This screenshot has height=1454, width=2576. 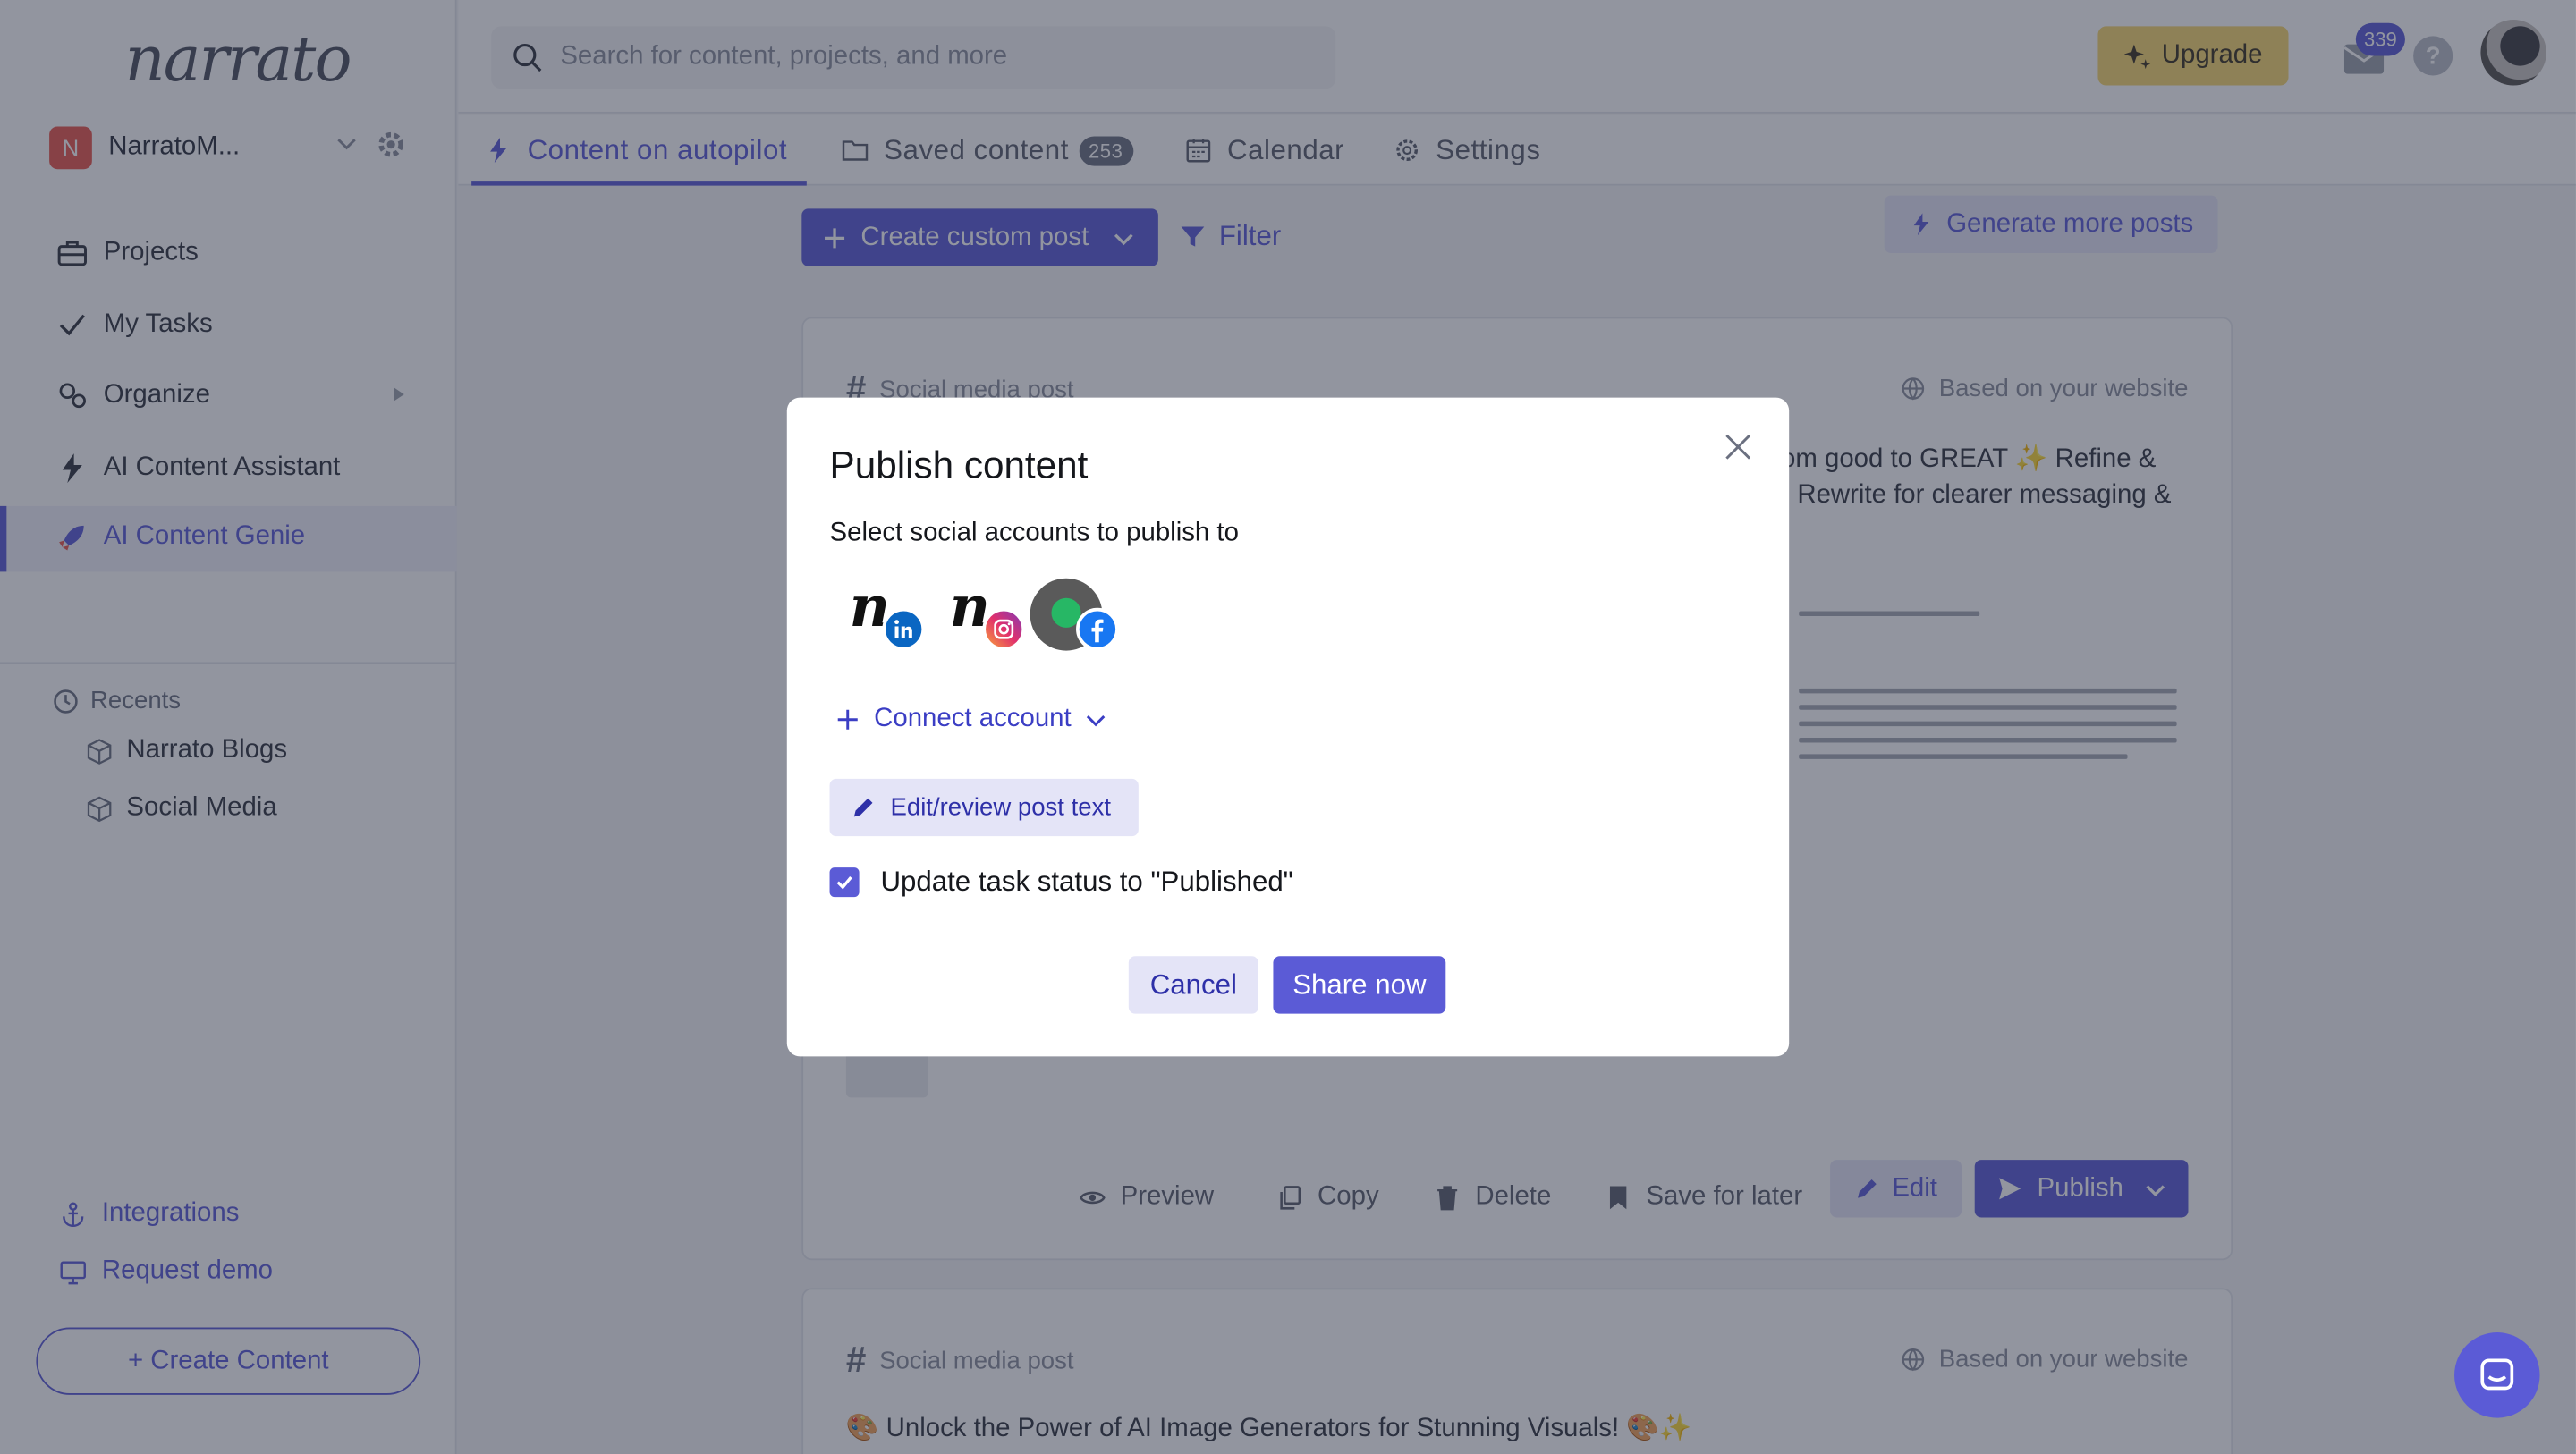 What do you see at coordinates (1097, 629) in the screenshot?
I see `facebook-icon` at bounding box center [1097, 629].